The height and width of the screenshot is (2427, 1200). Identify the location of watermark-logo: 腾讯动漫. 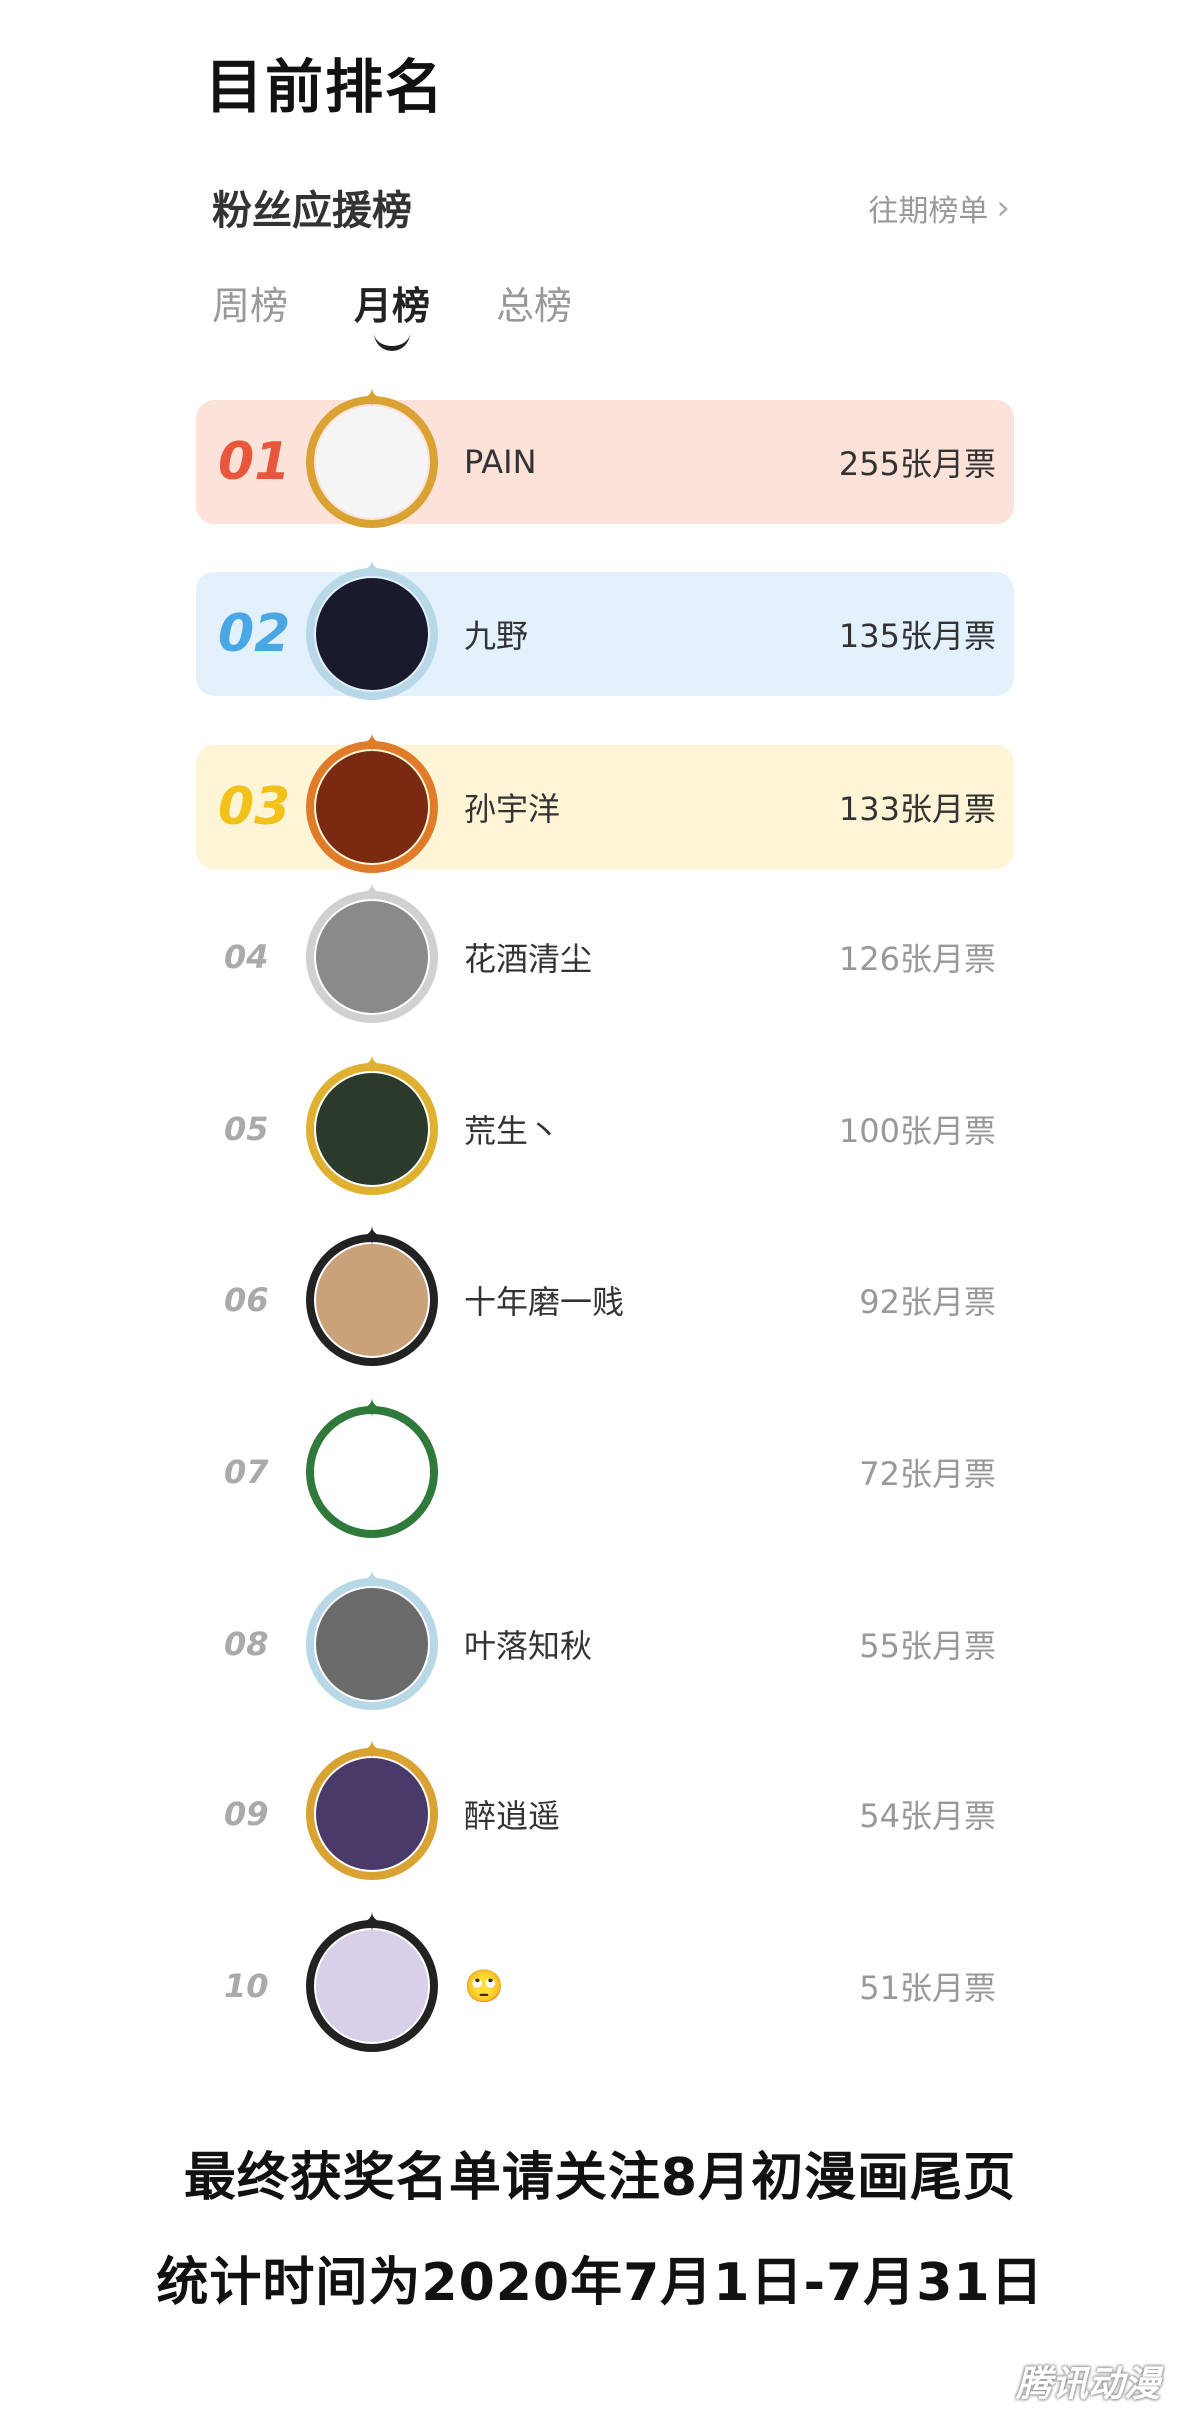
(1087, 2384).